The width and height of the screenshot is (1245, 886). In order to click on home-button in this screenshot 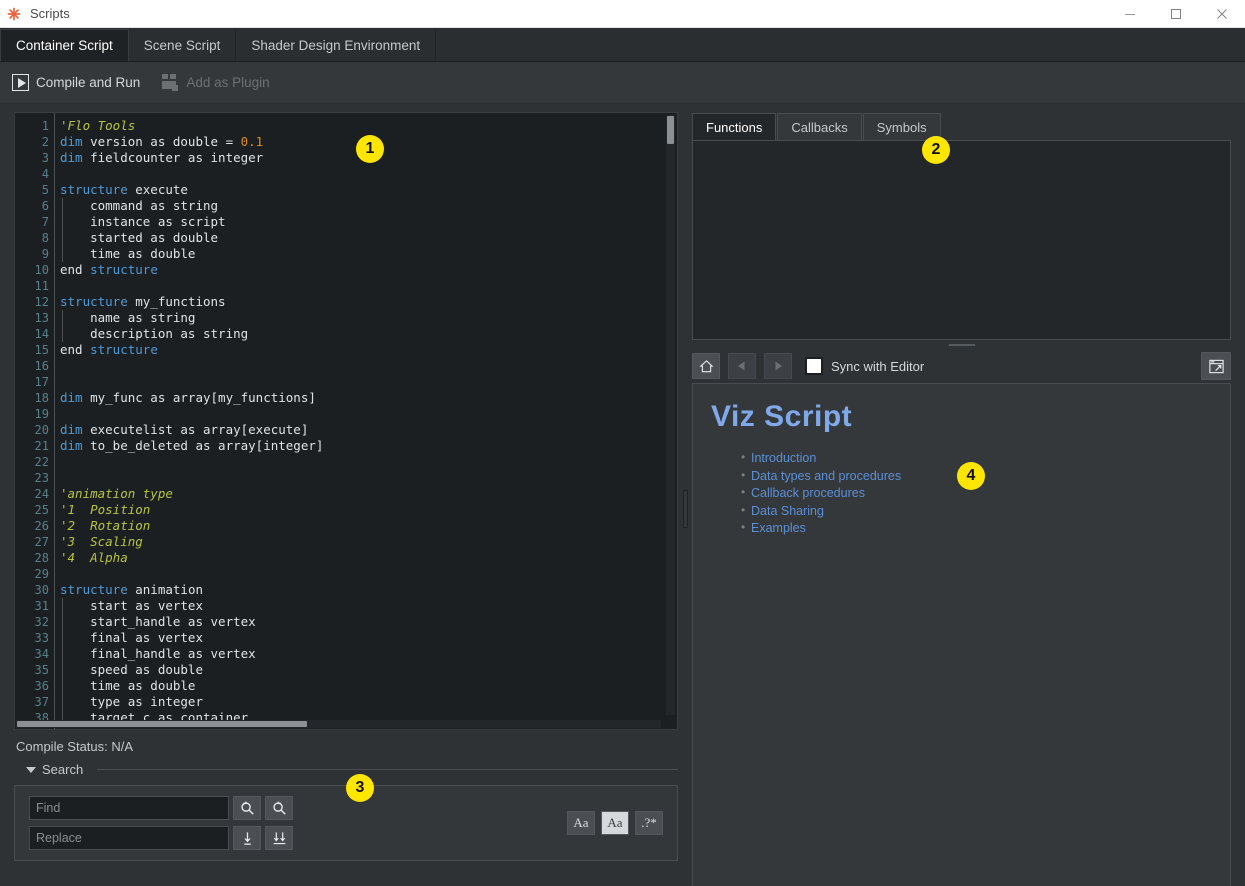, I will do `click(706, 366)`.